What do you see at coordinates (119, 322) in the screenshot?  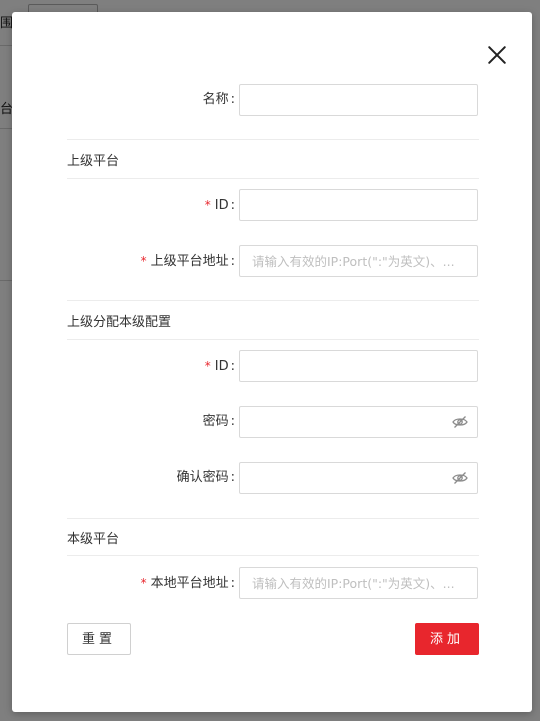 I see `section-title-superior-assign: 上级分配本级配置` at bounding box center [119, 322].